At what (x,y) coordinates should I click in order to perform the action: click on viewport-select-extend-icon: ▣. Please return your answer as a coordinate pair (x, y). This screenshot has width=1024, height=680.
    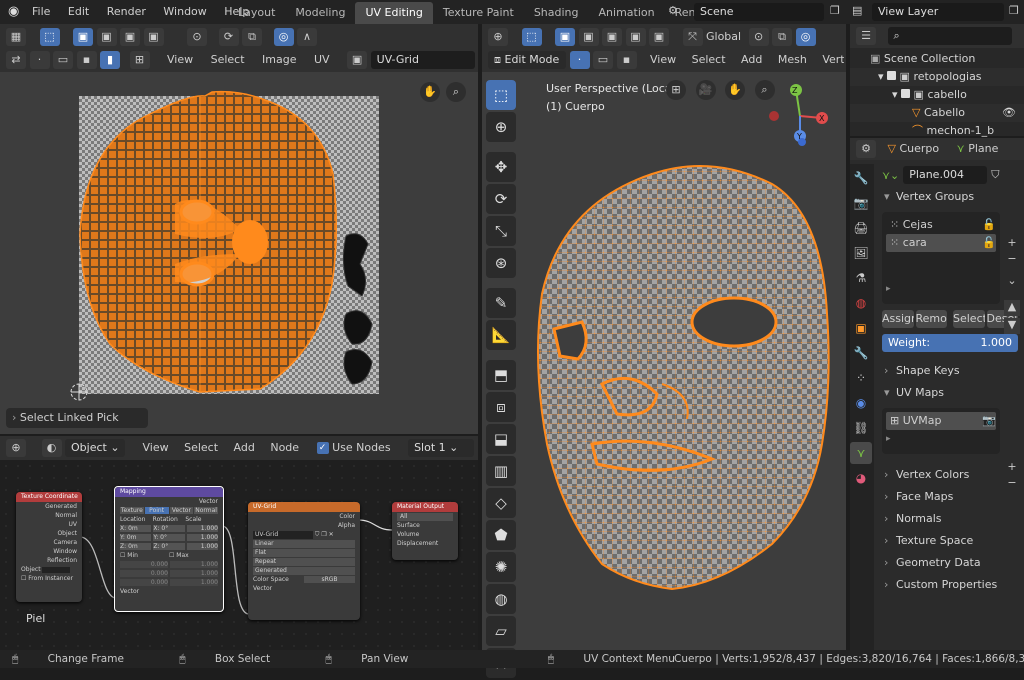
    Looking at the image, I should click on (588, 37).